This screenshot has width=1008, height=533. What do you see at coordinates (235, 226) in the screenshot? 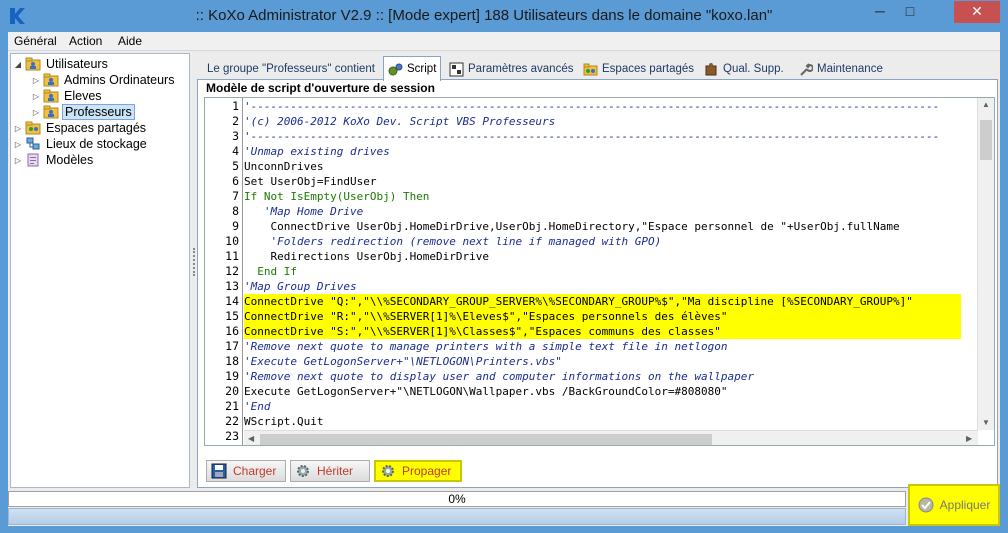
I see `line-number: 9` at bounding box center [235, 226].